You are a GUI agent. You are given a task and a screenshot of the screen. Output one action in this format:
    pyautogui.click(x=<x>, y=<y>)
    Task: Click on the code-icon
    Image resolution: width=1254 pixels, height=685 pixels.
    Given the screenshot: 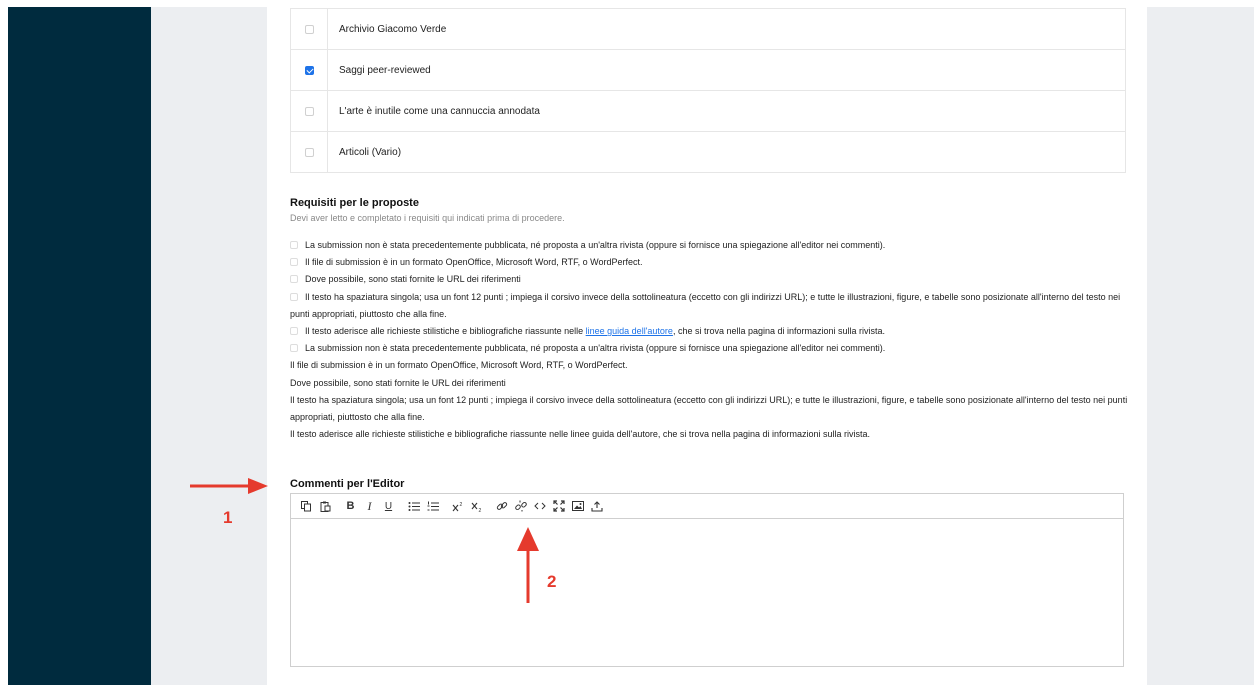 What is the action you would take?
    pyautogui.click(x=539, y=506)
    